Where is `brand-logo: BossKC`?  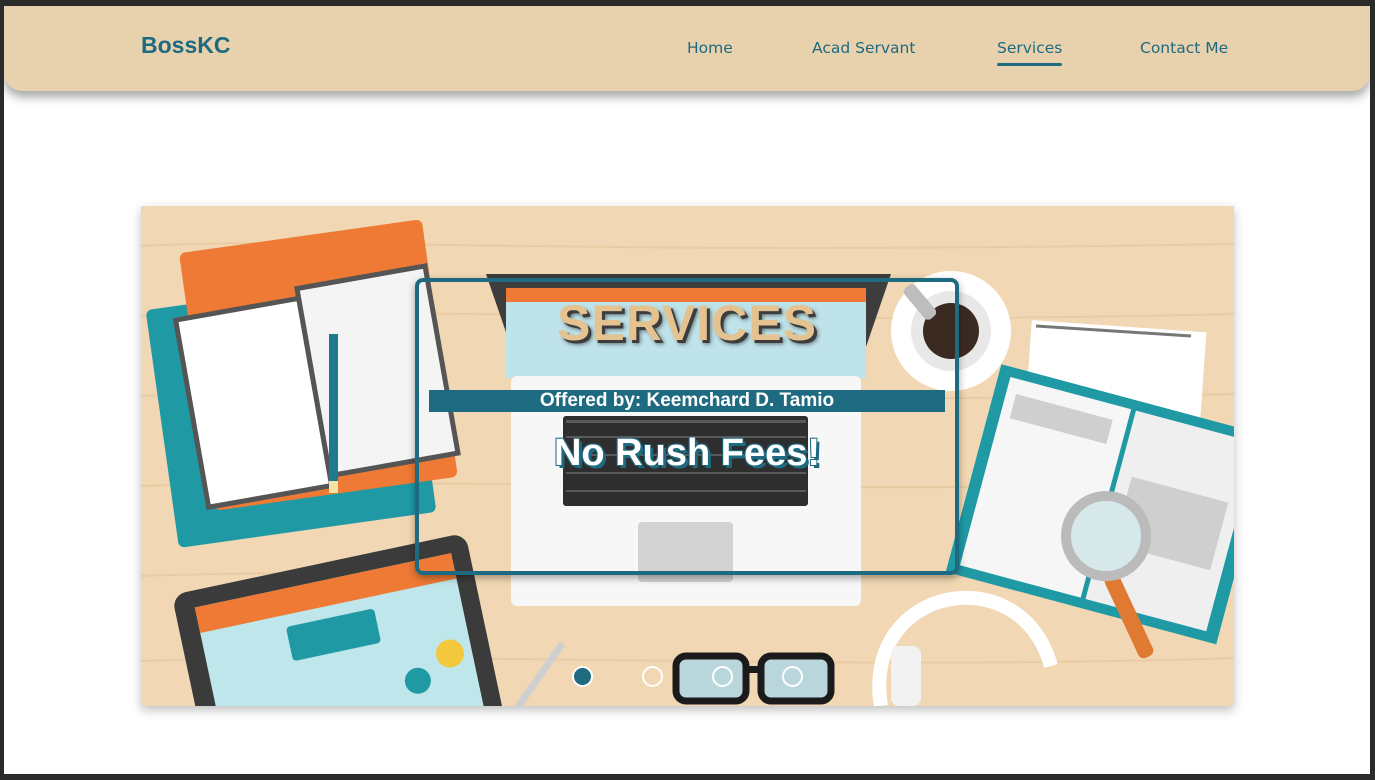 brand-logo: BossKC is located at coordinates (185, 45).